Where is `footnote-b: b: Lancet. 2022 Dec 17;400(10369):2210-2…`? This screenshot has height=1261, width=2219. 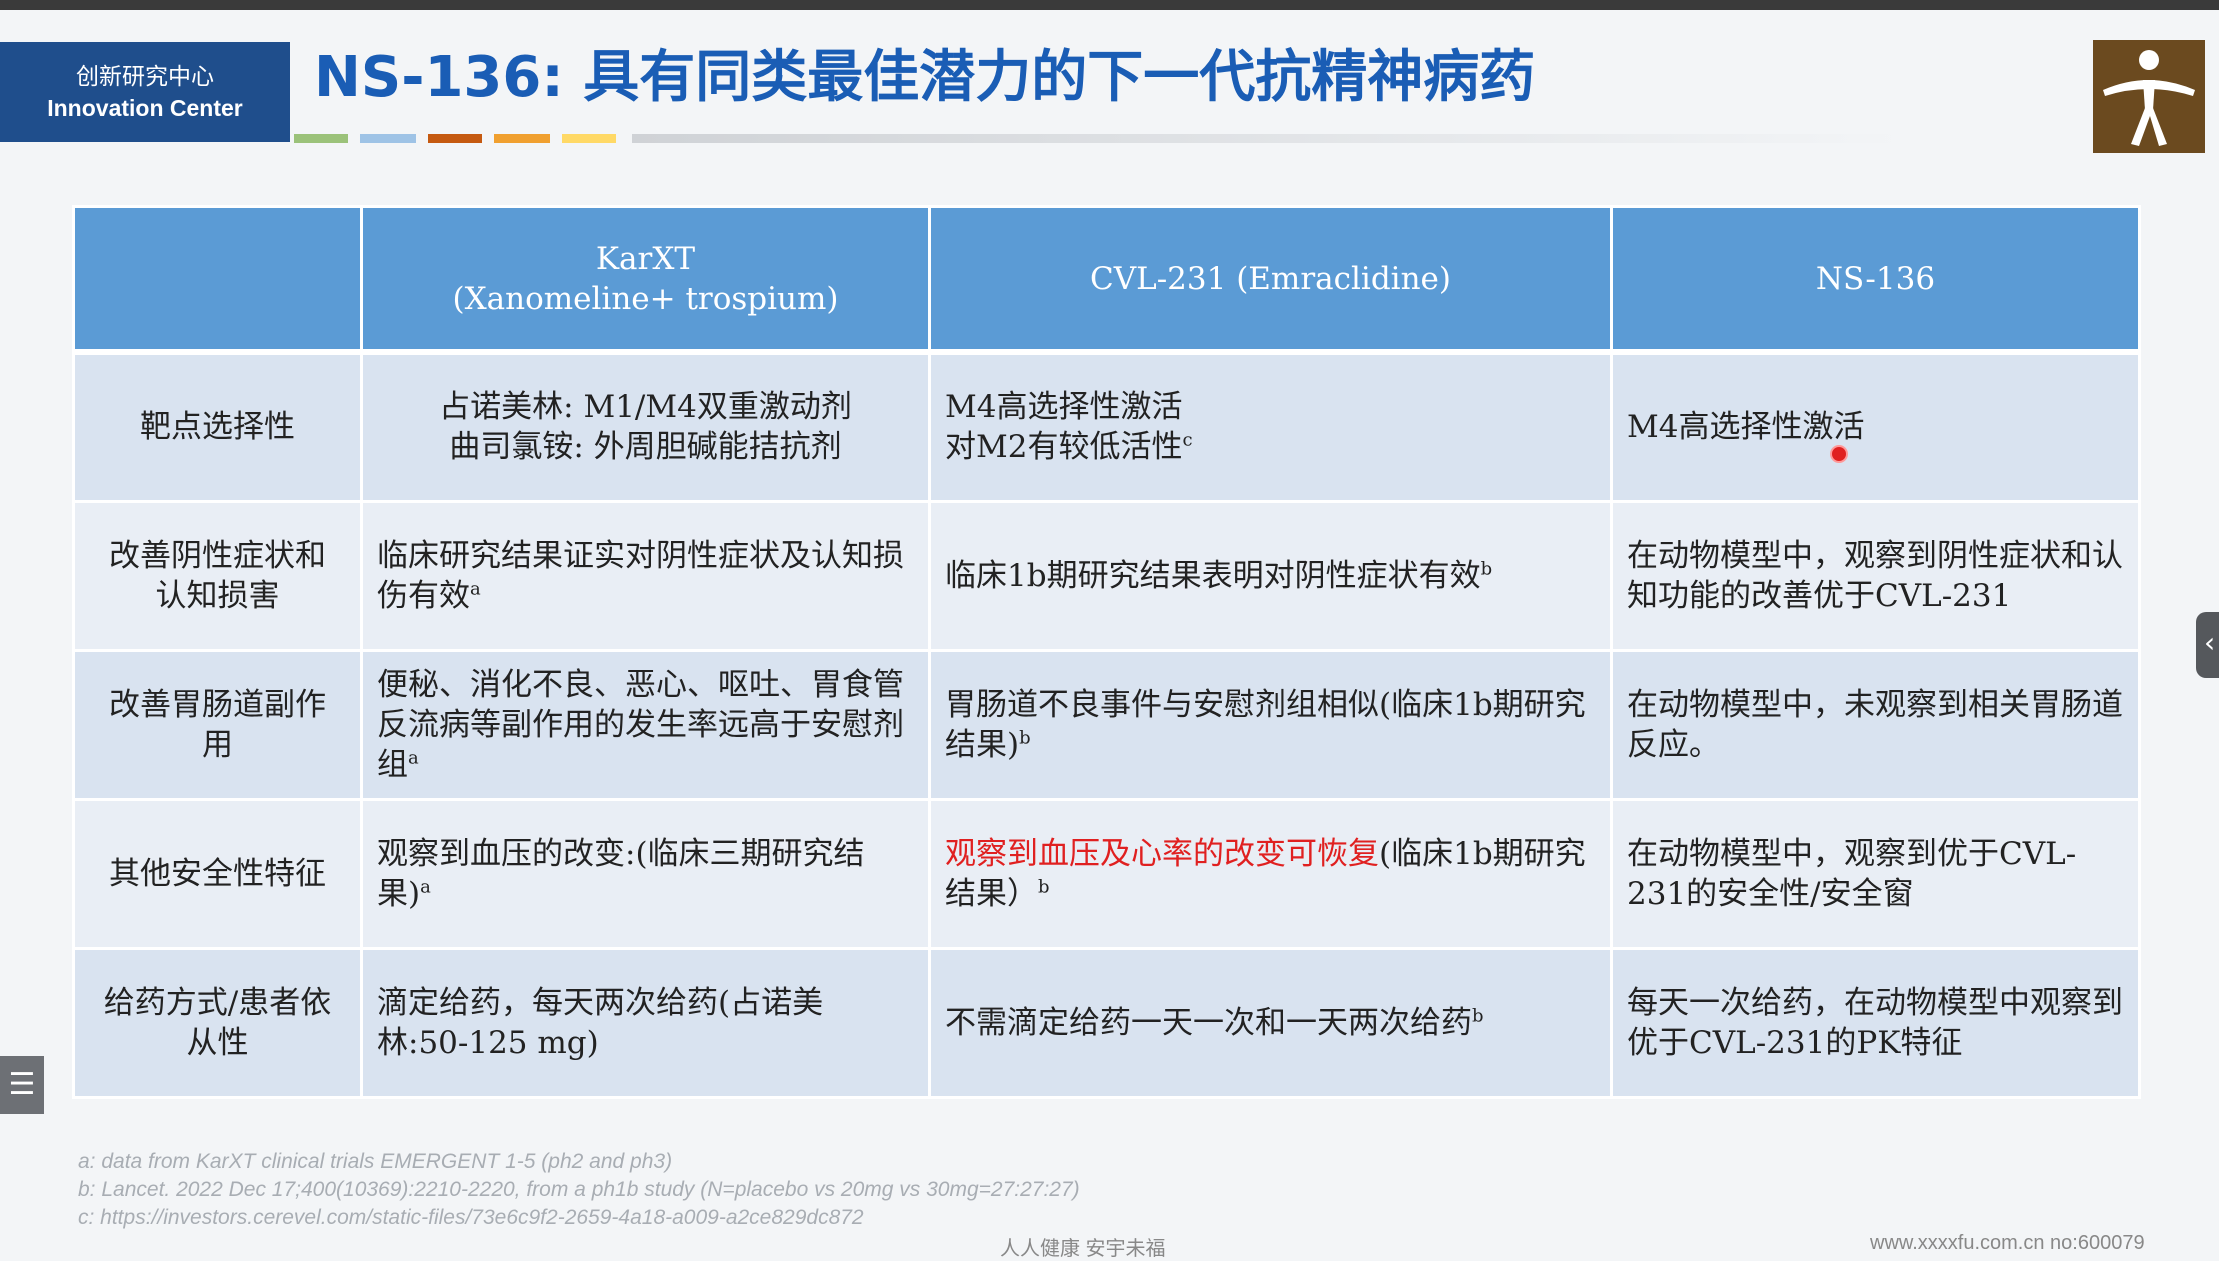
footnote-b: b: Lancet. 2022 Dec 17;400(10369):2210-2… is located at coordinates (579, 1189).